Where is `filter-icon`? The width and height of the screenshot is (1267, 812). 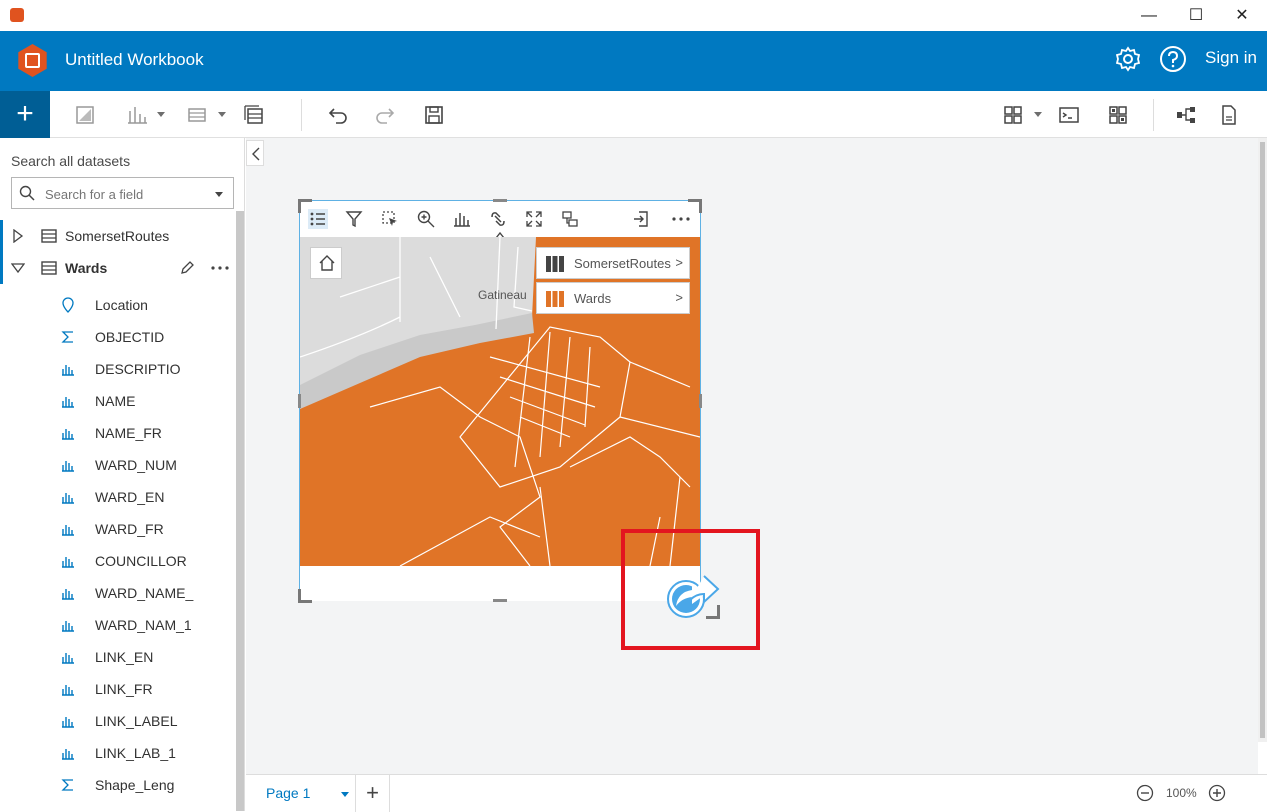
filter-icon is located at coordinates (354, 219).